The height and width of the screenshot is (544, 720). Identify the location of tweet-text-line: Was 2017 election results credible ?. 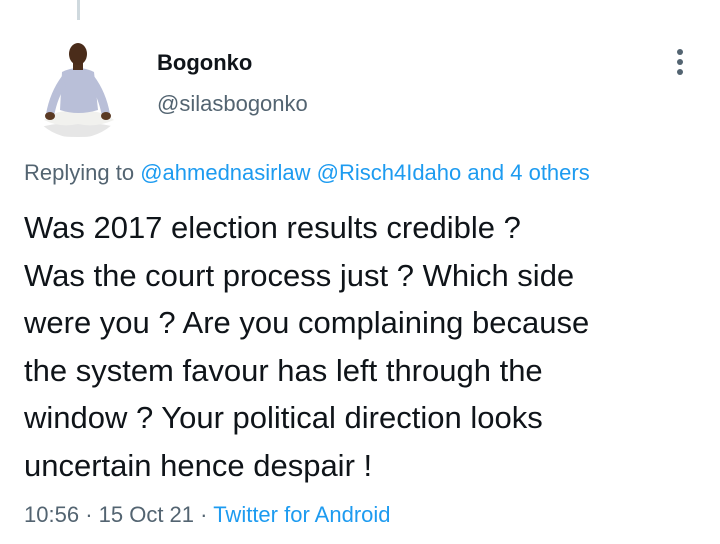
(272, 227).